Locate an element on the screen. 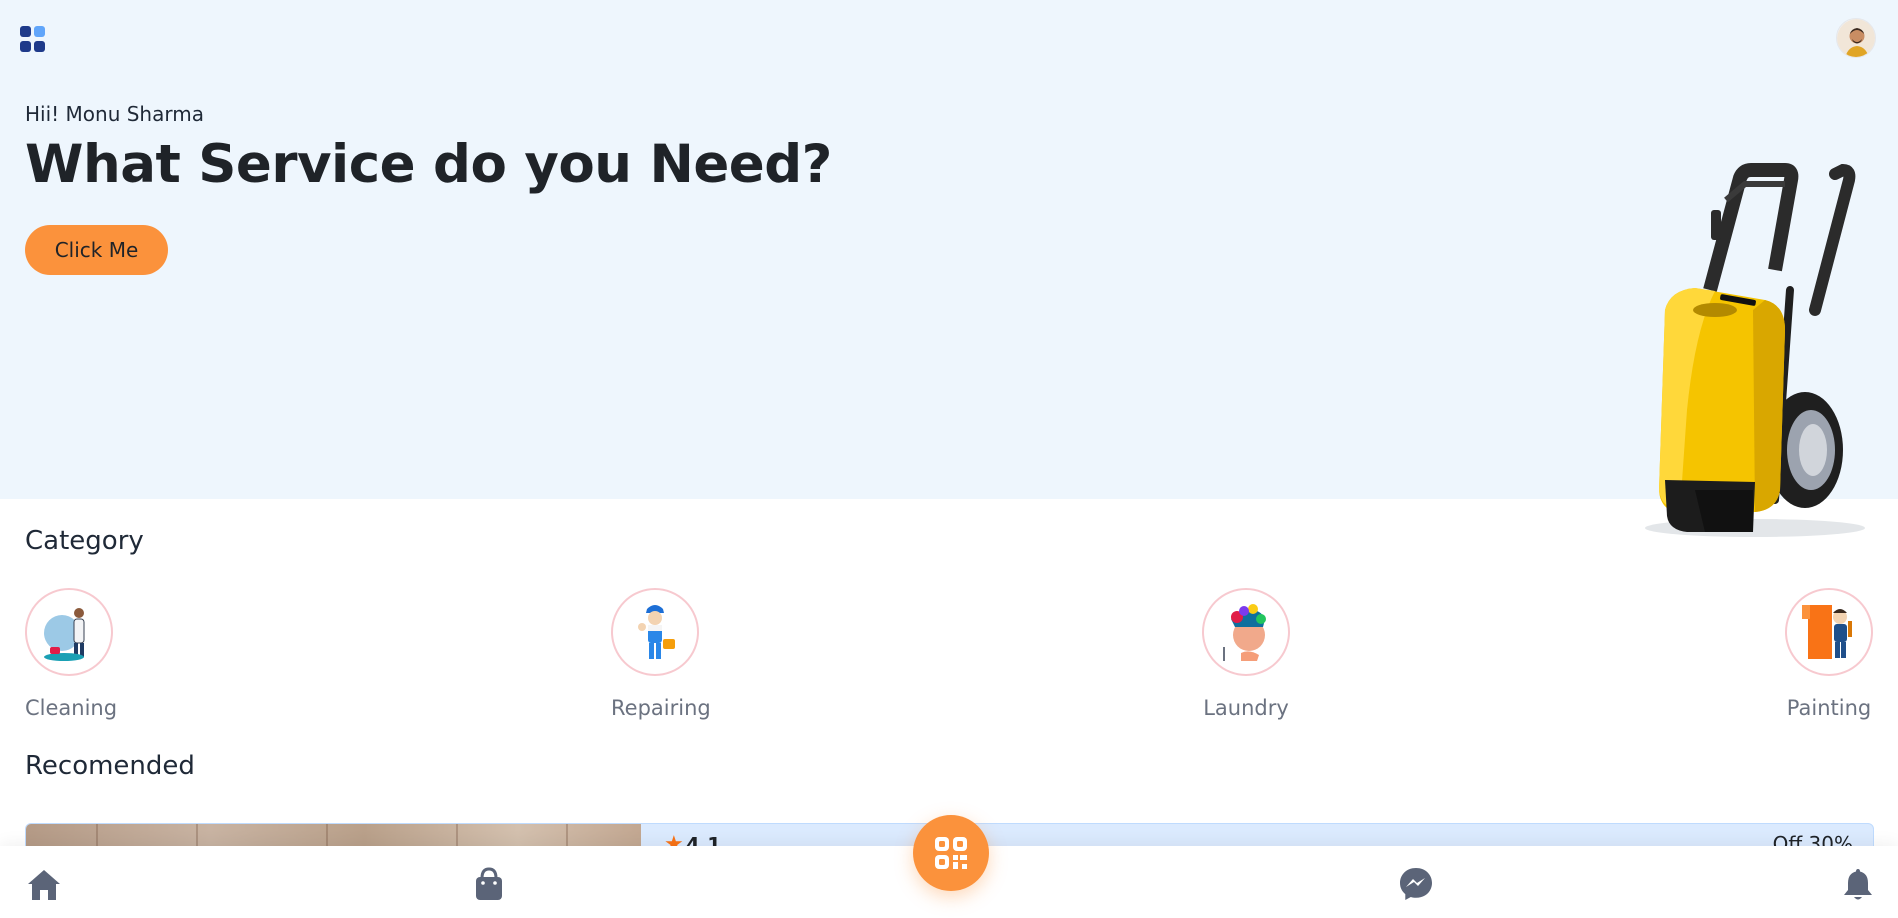 The height and width of the screenshot is (918, 1898). grid-menu-icon is located at coordinates (33, 39).